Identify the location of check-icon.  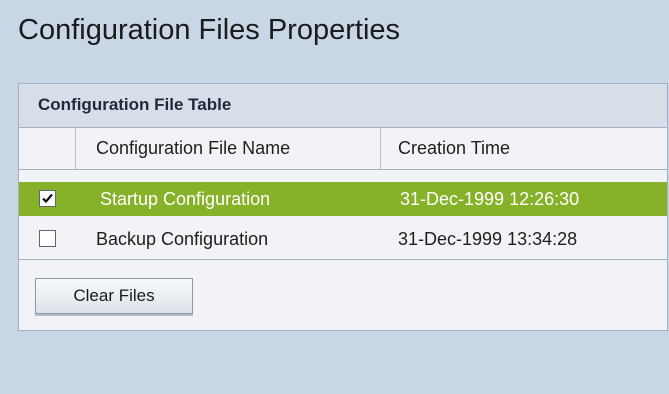
(47, 198).